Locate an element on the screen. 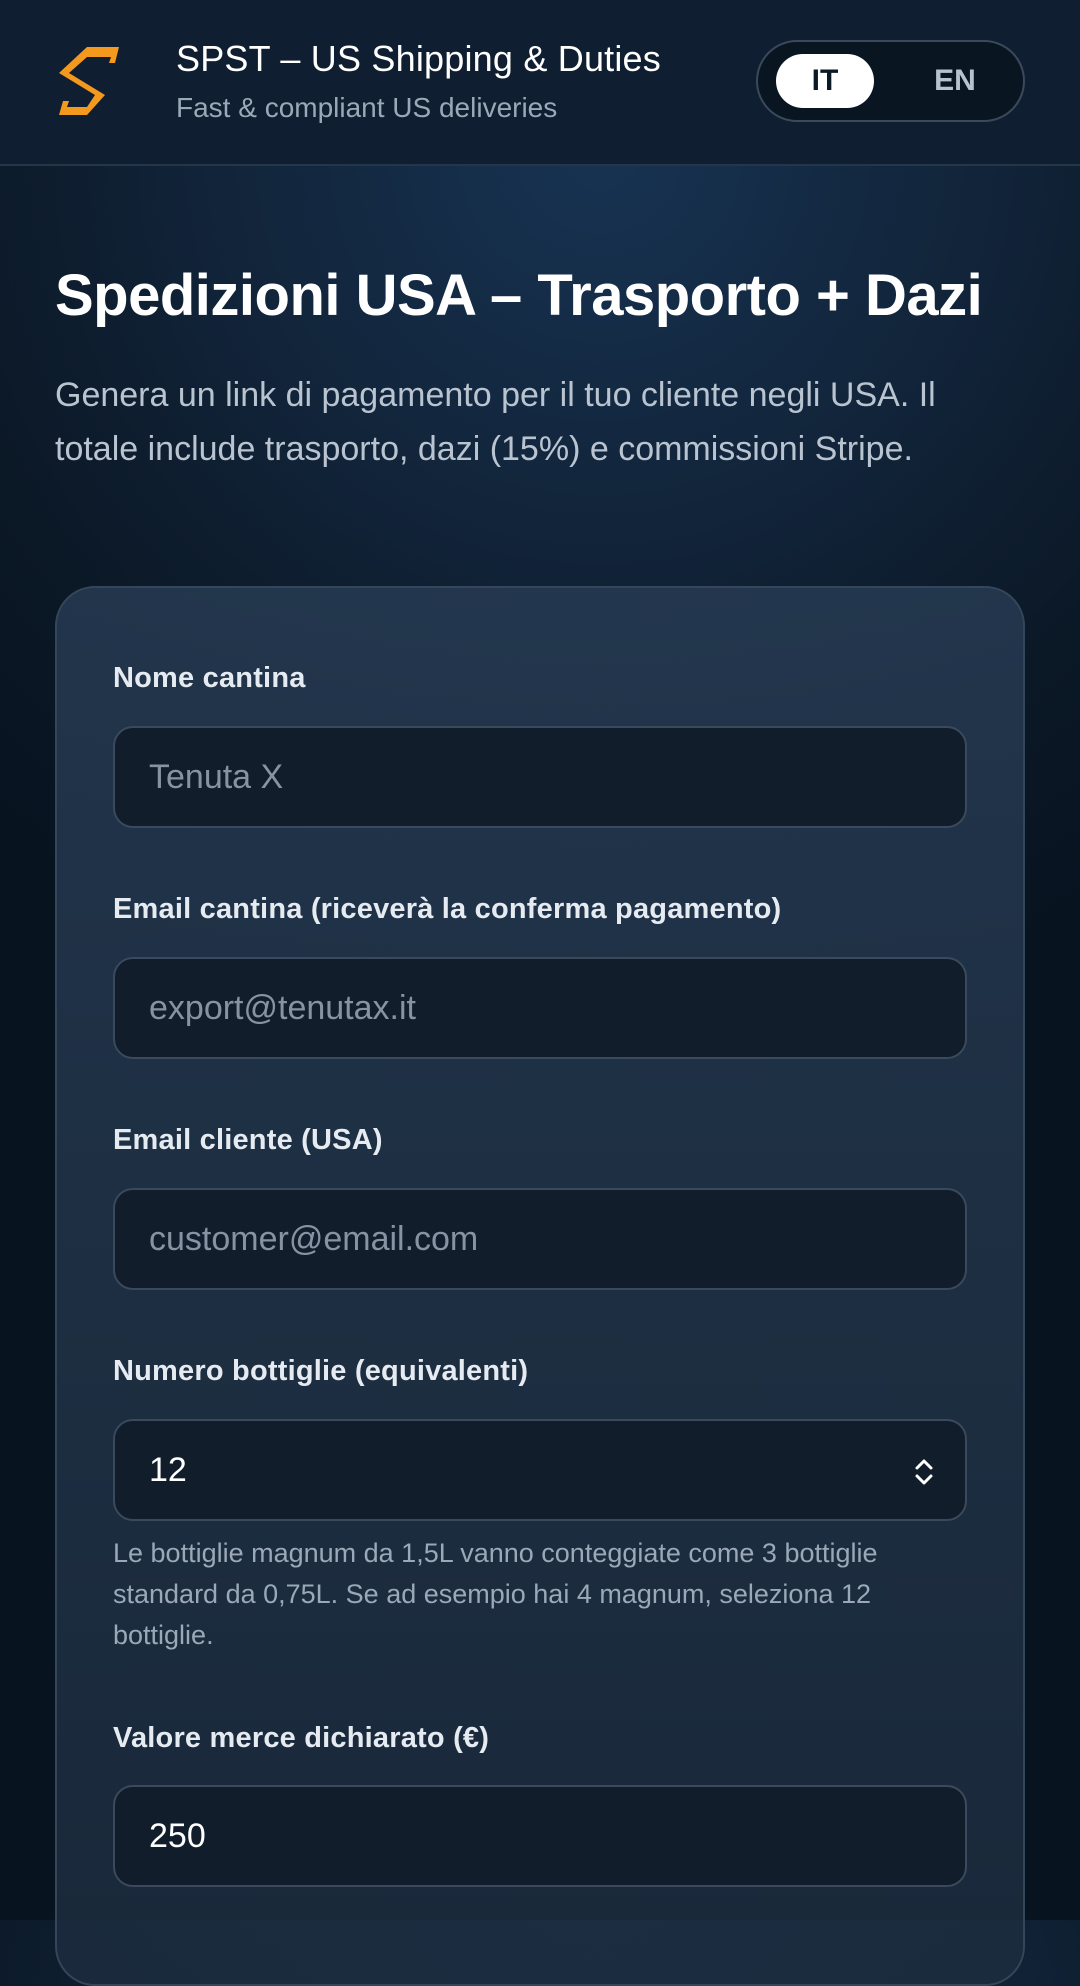 The height and width of the screenshot is (1986, 1080). language-it-button: IT is located at coordinates (825, 81).